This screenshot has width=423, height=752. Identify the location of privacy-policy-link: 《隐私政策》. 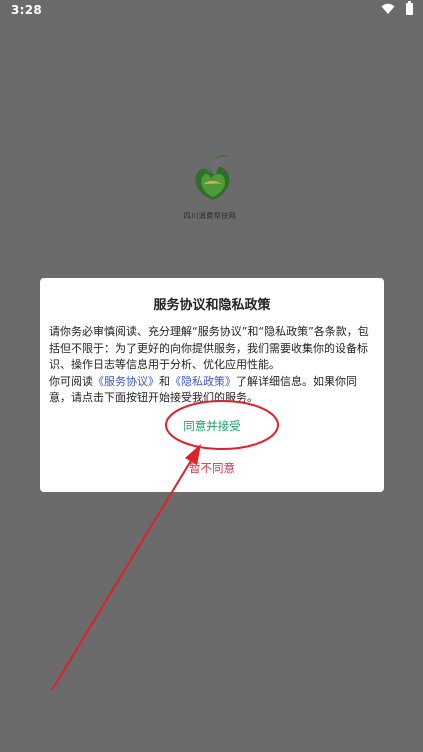
(203, 381).